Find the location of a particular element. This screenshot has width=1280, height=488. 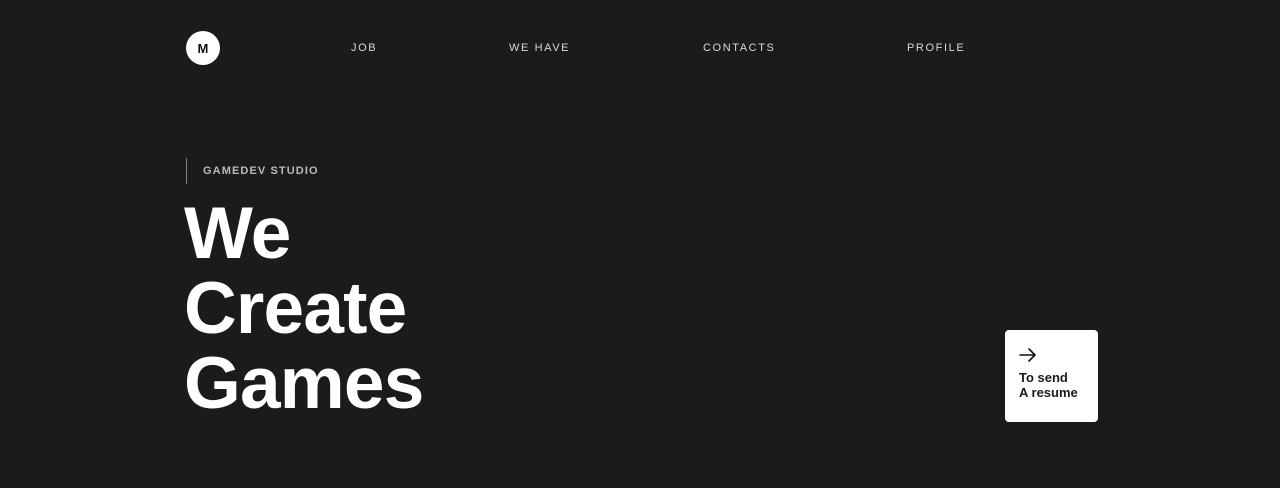

send-resume-button: To send A resume is located at coordinates (1051, 376).